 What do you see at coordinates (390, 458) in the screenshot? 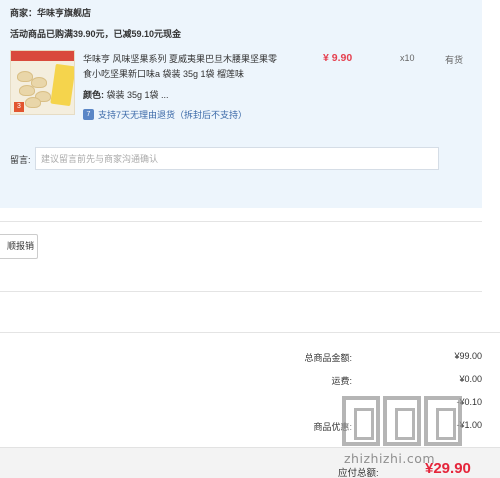
I see `watermark-text: zhizhizhi.com` at bounding box center [390, 458].